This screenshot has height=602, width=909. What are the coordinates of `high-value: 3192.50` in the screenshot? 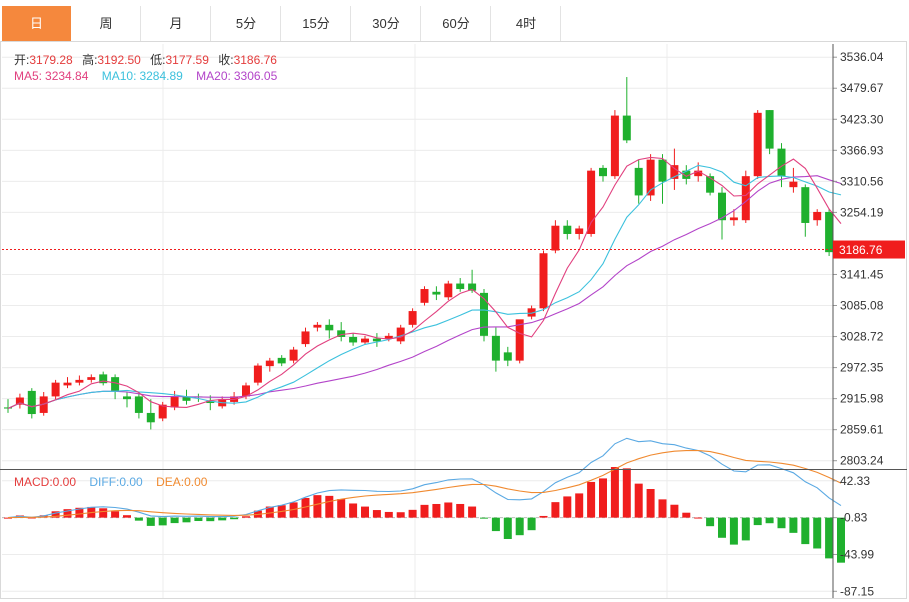 It's located at (119, 60).